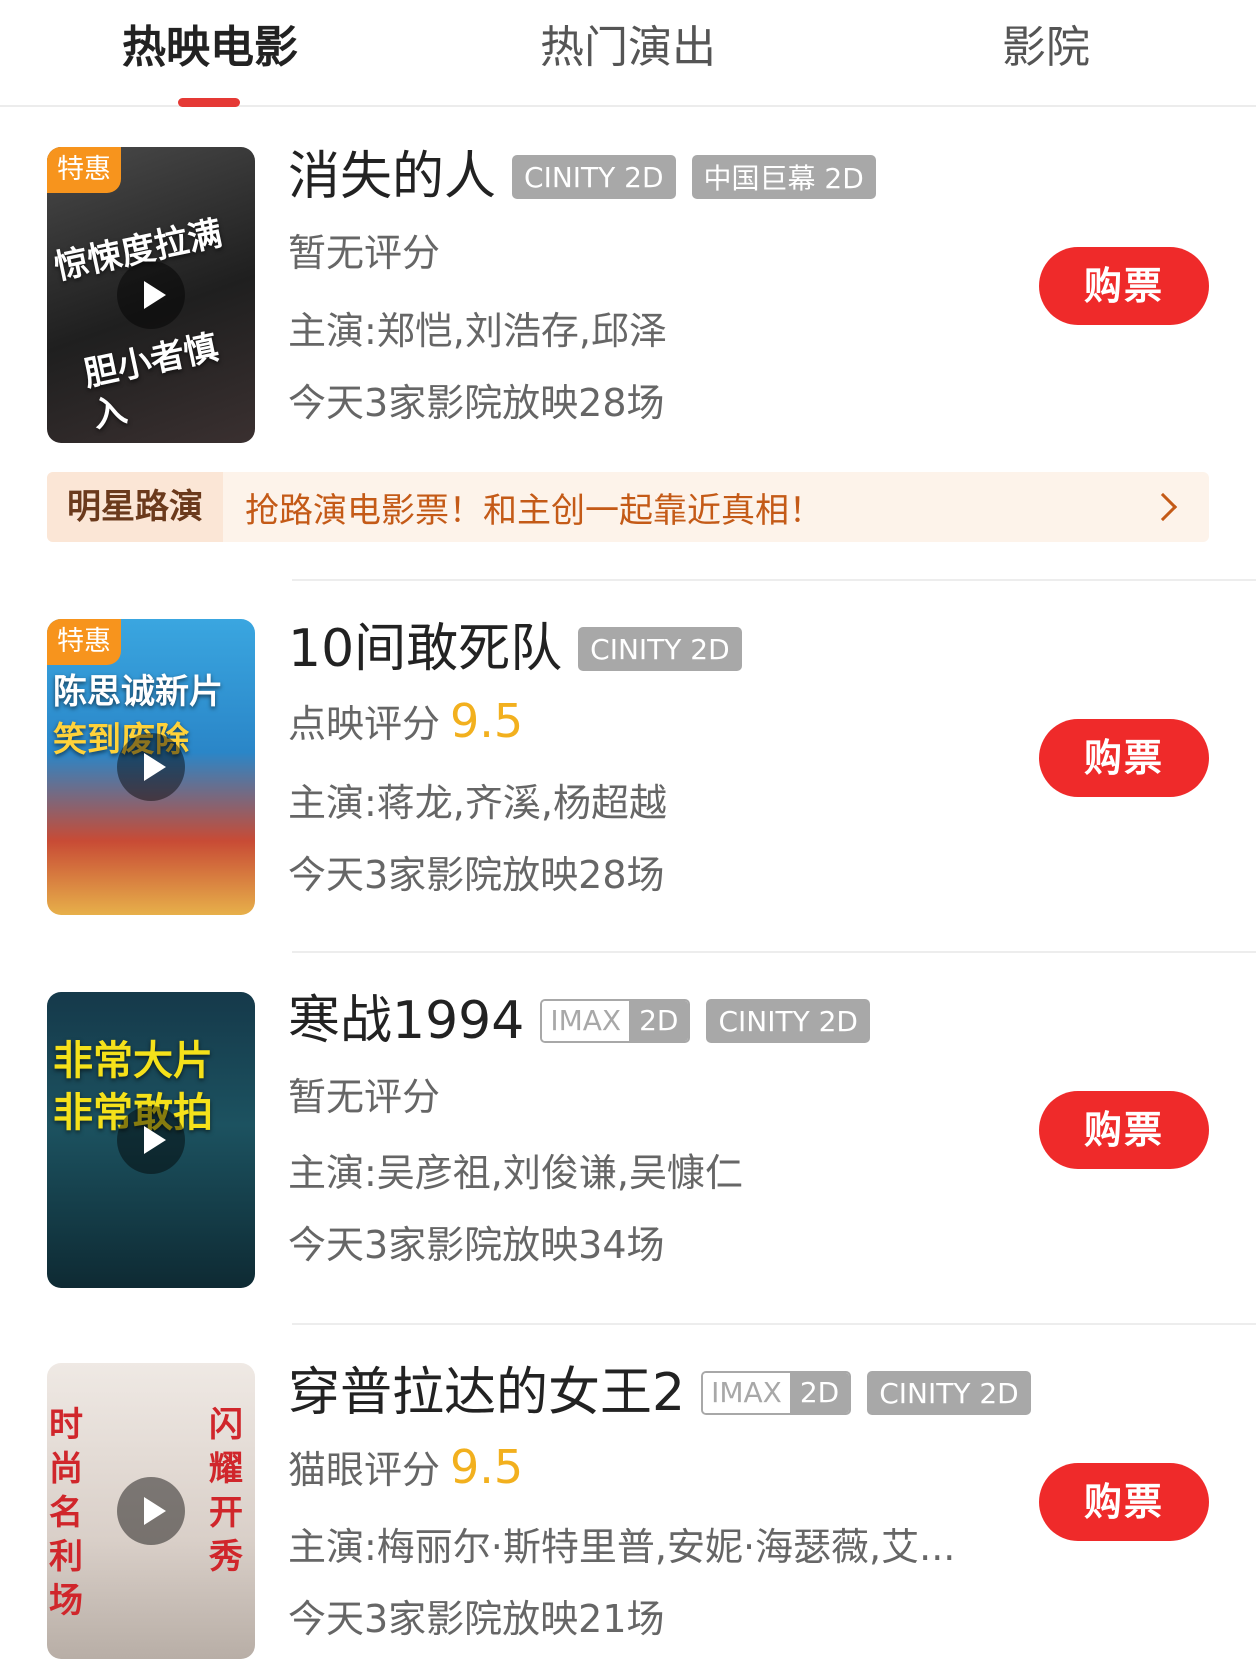  What do you see at coordinates (1163, 507) in the screenshot?
I see `chevron-right-icon` at bounding box center [1163, 507].